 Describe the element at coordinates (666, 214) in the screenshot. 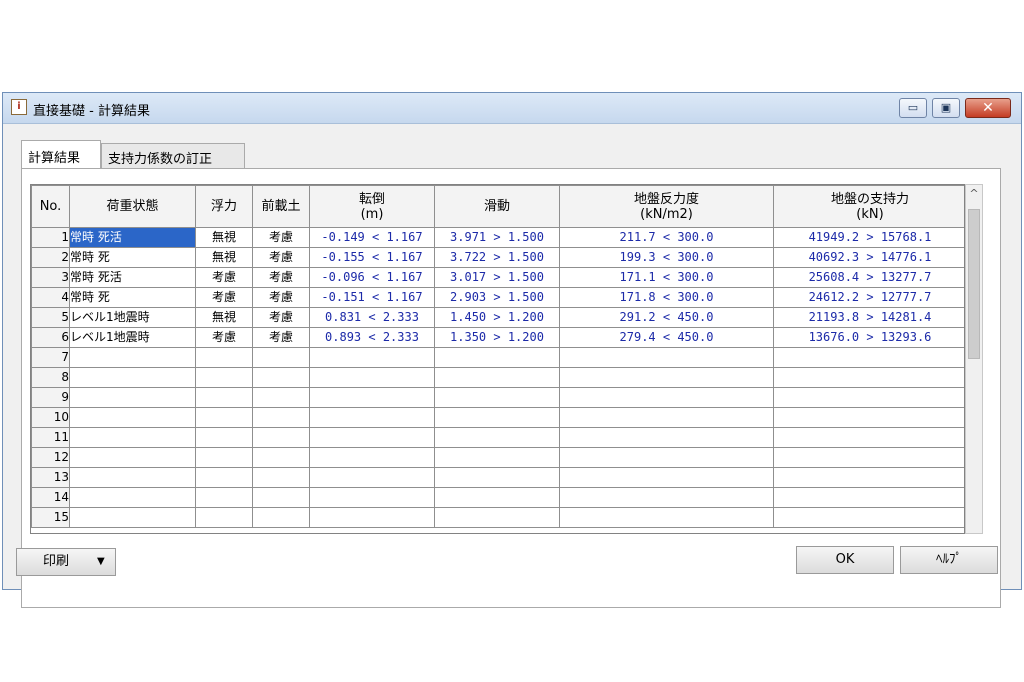

I see `header-reaction-unit: (kN/m2)` at that location.